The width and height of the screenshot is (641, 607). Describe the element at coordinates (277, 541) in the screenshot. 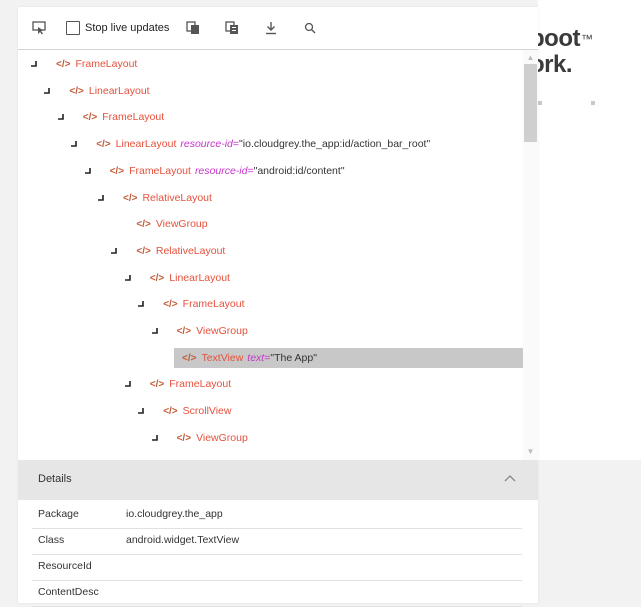

I see `details-row: Class android.widget.TextView` at that location.